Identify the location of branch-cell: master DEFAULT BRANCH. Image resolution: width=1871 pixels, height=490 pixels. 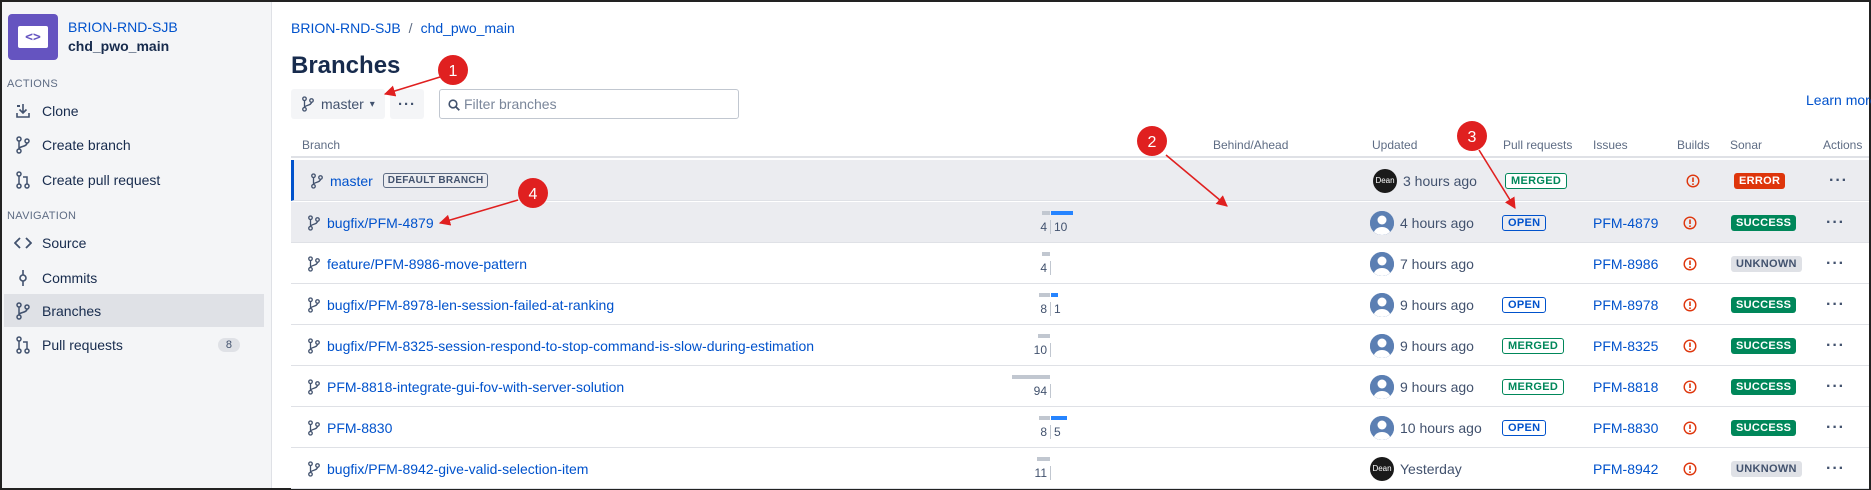
(399, 180).